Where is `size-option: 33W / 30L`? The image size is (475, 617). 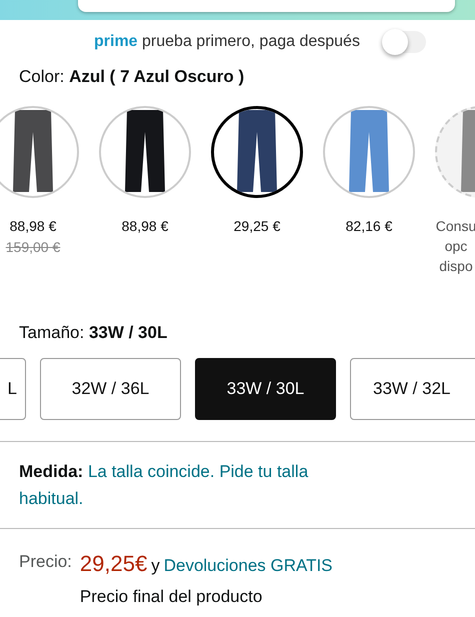 size-option: 33W / 30L is located at coordinates (265, 389).